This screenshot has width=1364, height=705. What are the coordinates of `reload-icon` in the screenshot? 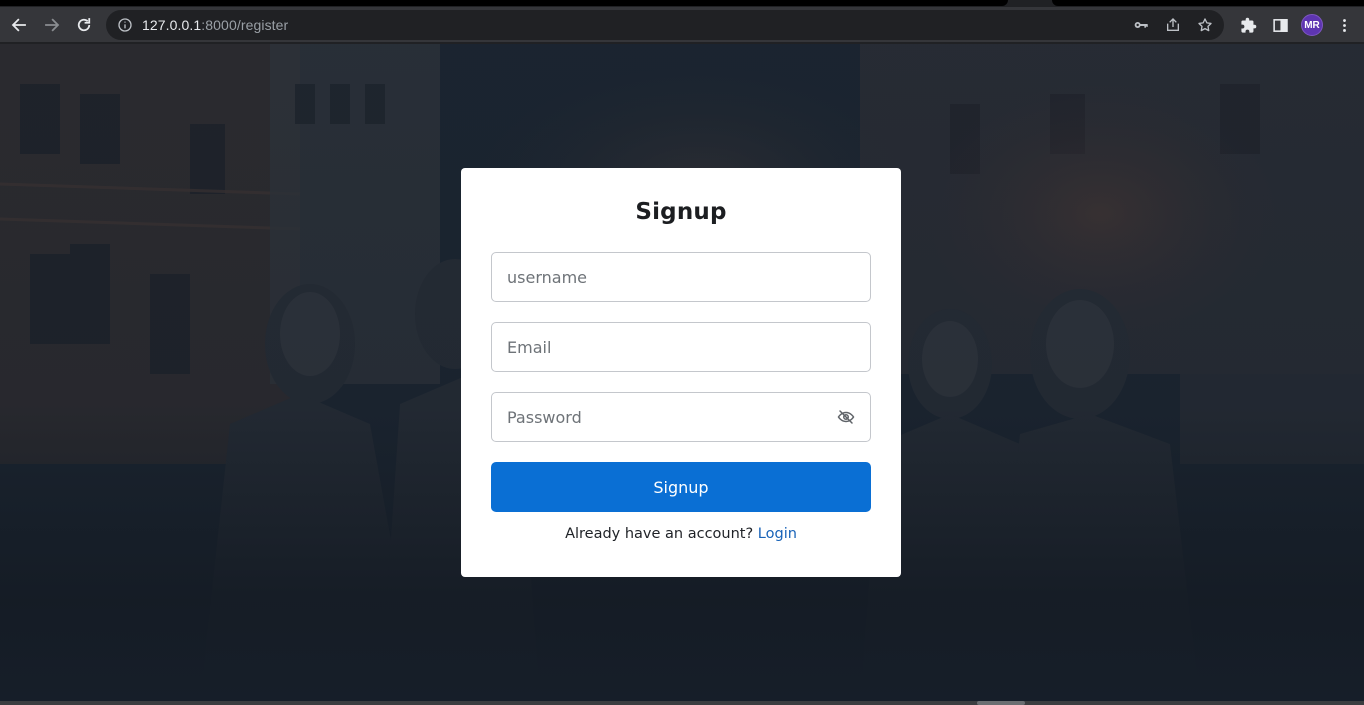 It's located at (84, 25).